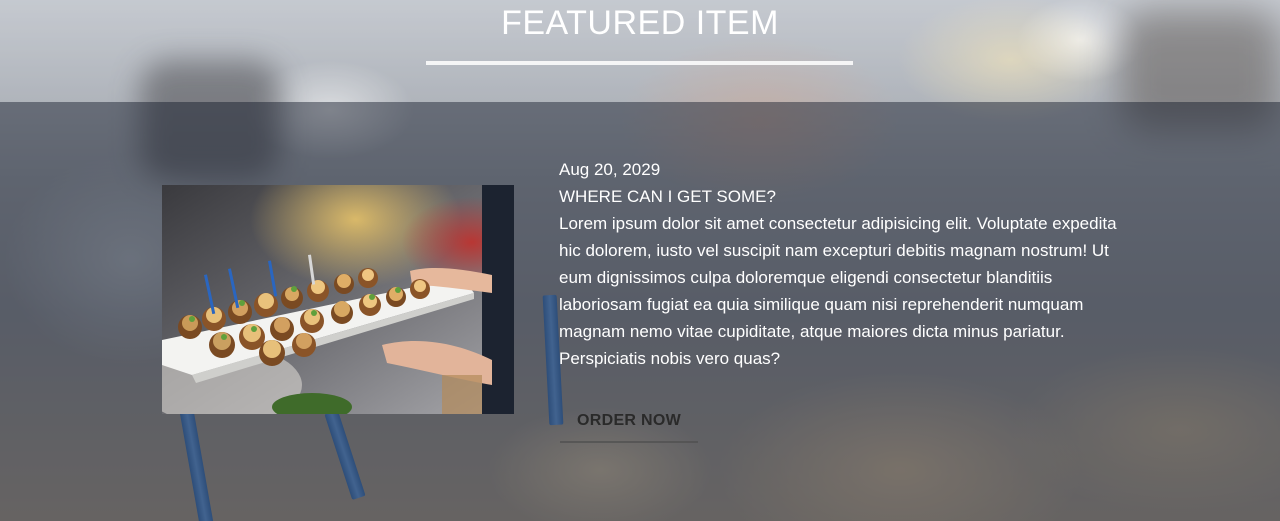 The image size is (1280, 521). I want to click on section-title: FEATURED ITEM, so click(640, 23).